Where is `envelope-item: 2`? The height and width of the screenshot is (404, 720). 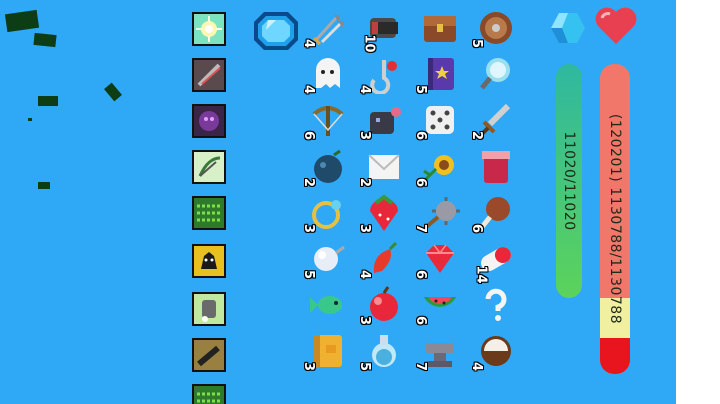 envelope-item: 2 is located at coordinates (380, 167).